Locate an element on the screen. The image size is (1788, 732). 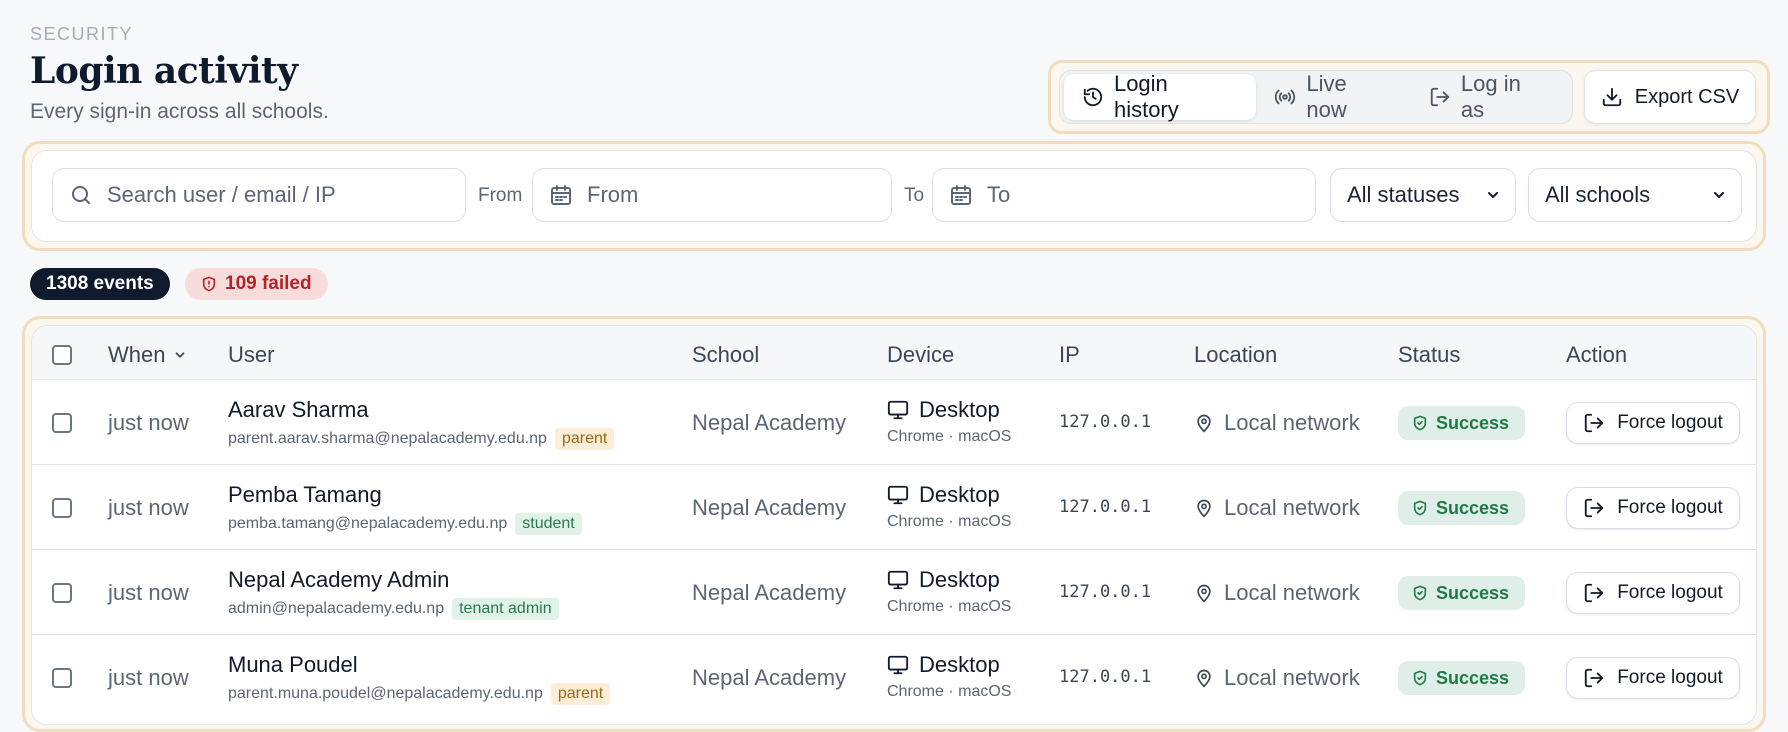
column-user: User is located at coordinates (251, 354).